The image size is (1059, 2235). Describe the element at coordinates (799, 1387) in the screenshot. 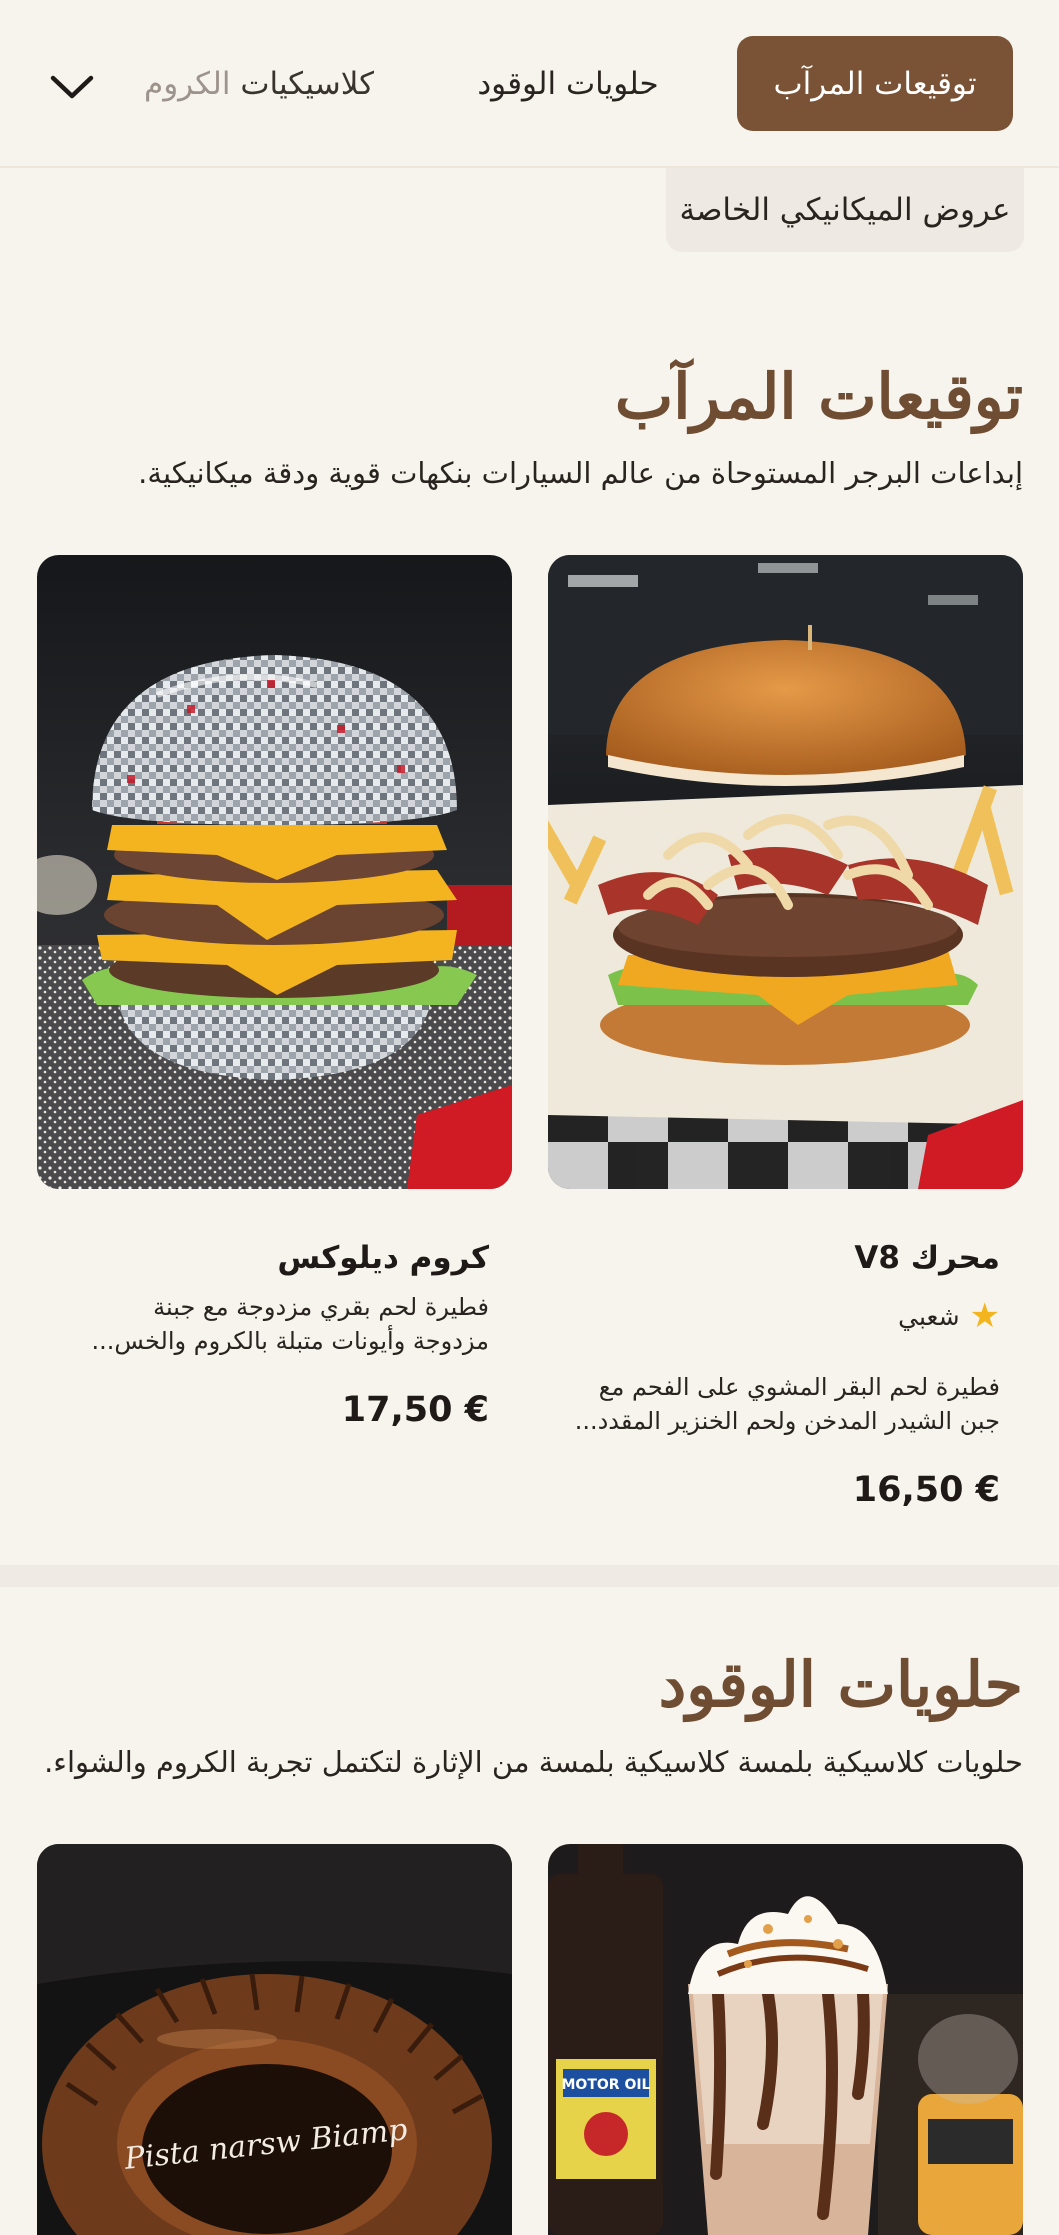

I see `item-description-line: فطيرة لحم البقر المشوي على الفحم مع` at that location.